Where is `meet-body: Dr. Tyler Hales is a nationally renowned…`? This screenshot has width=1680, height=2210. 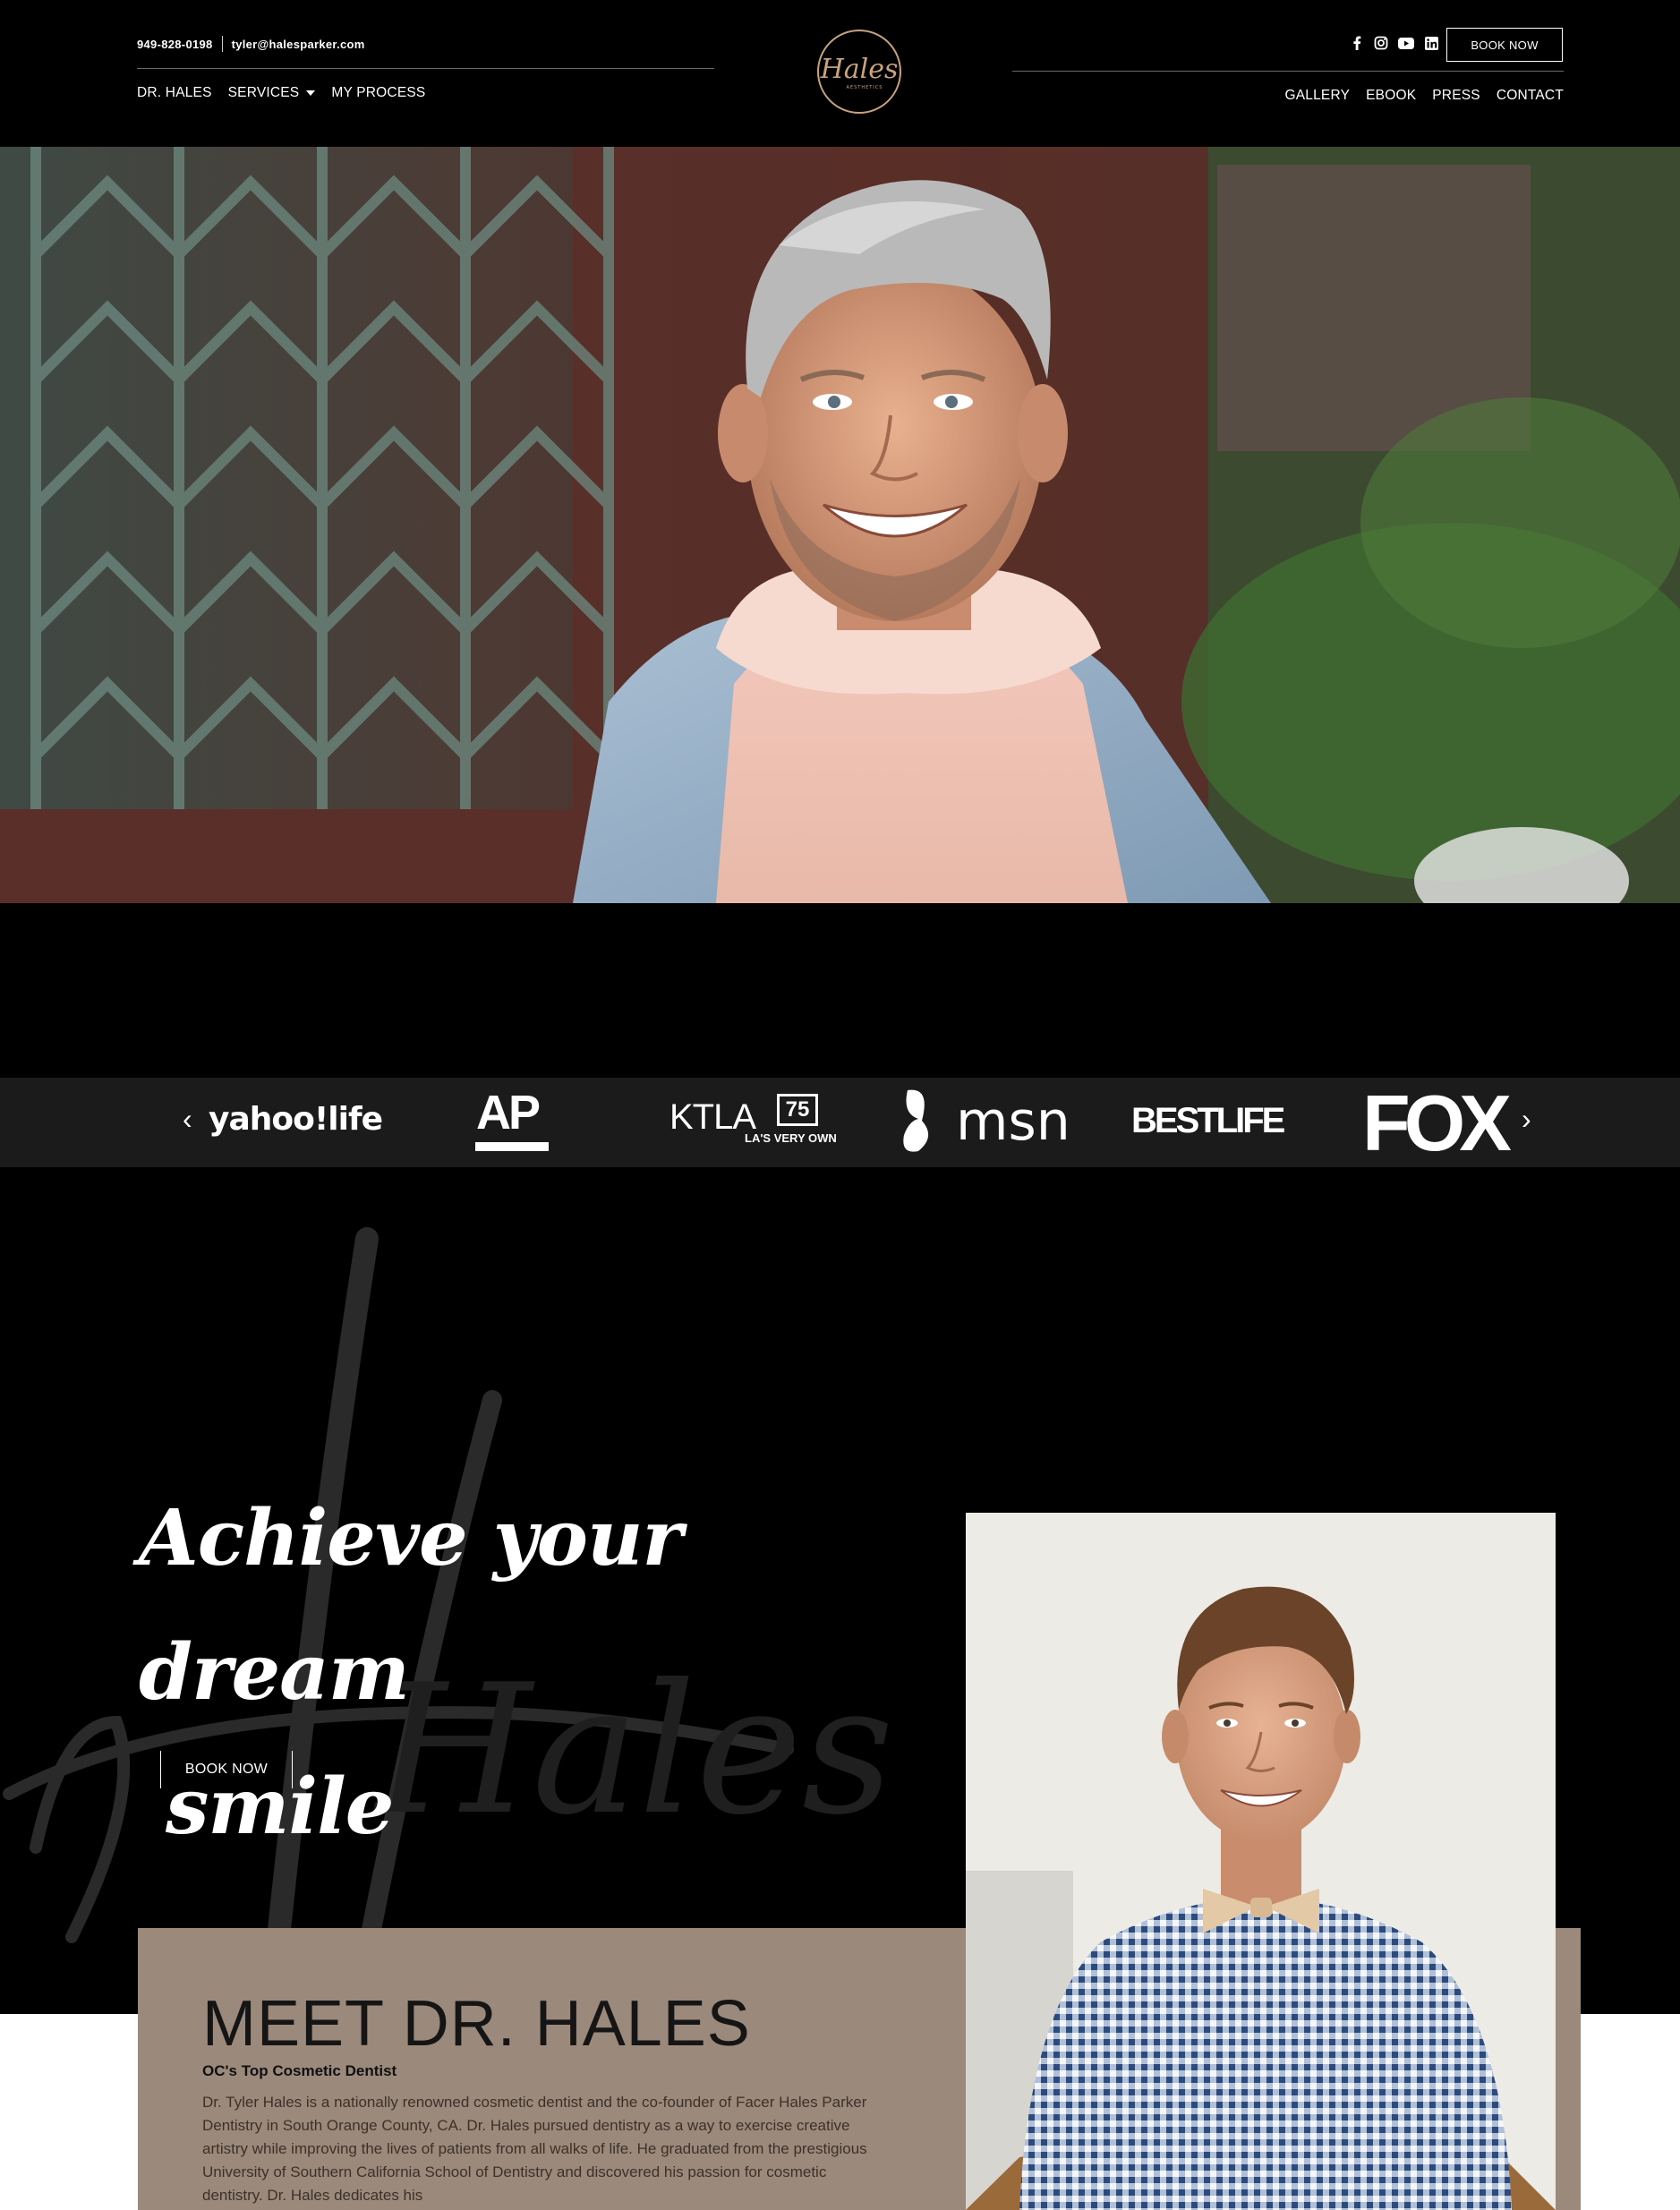
meet-body: Dr. Tyler Hales is a nationally renowned… is located at coordinates (534, 2149).